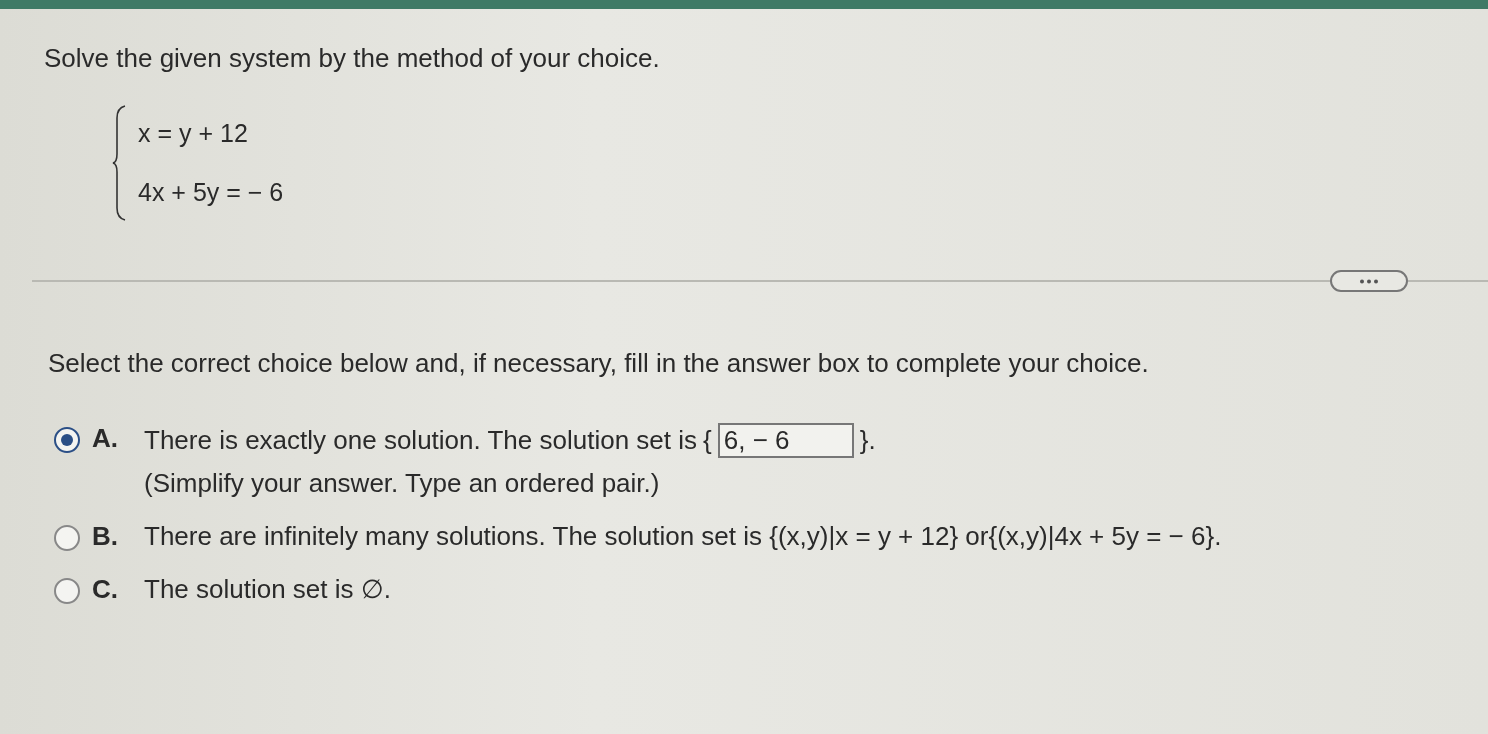  What do you see at coordinates (707, 440) in the screenshot?
I see `set-brace: {` at bounding box center [707, 440].